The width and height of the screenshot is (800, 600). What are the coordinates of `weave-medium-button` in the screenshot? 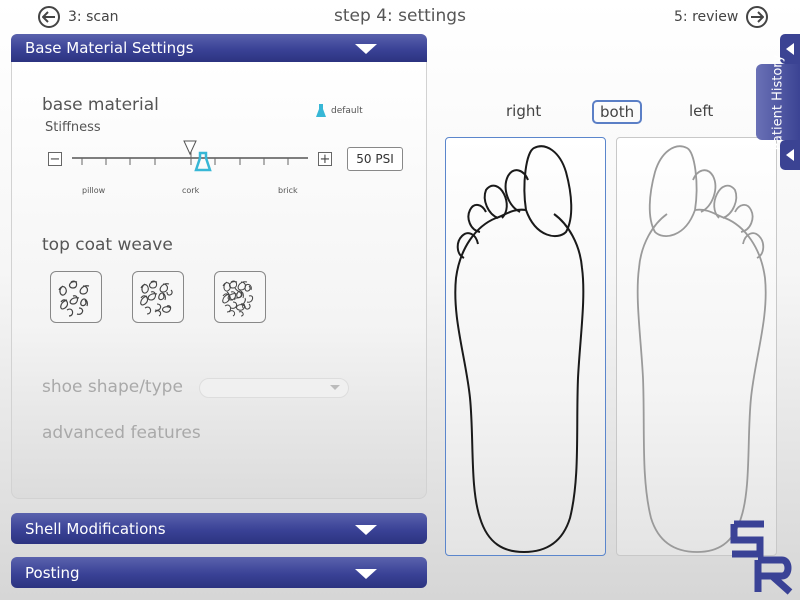 It's located at (158, 297).